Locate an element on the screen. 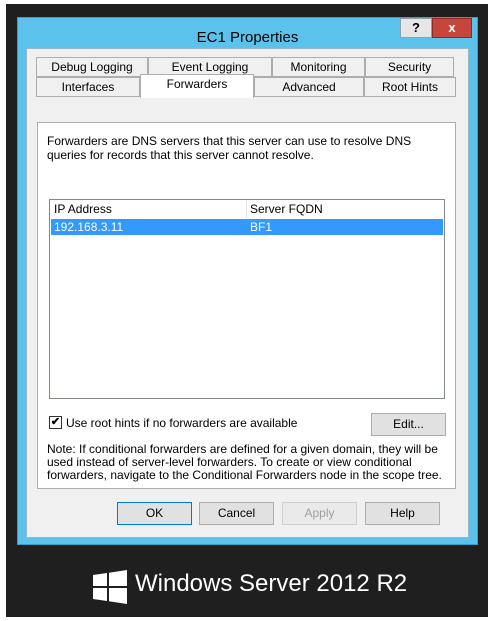 The height and width of the screenshot is (621, 494). tab-advanced: Advanced is located at coordinates (309, 87).